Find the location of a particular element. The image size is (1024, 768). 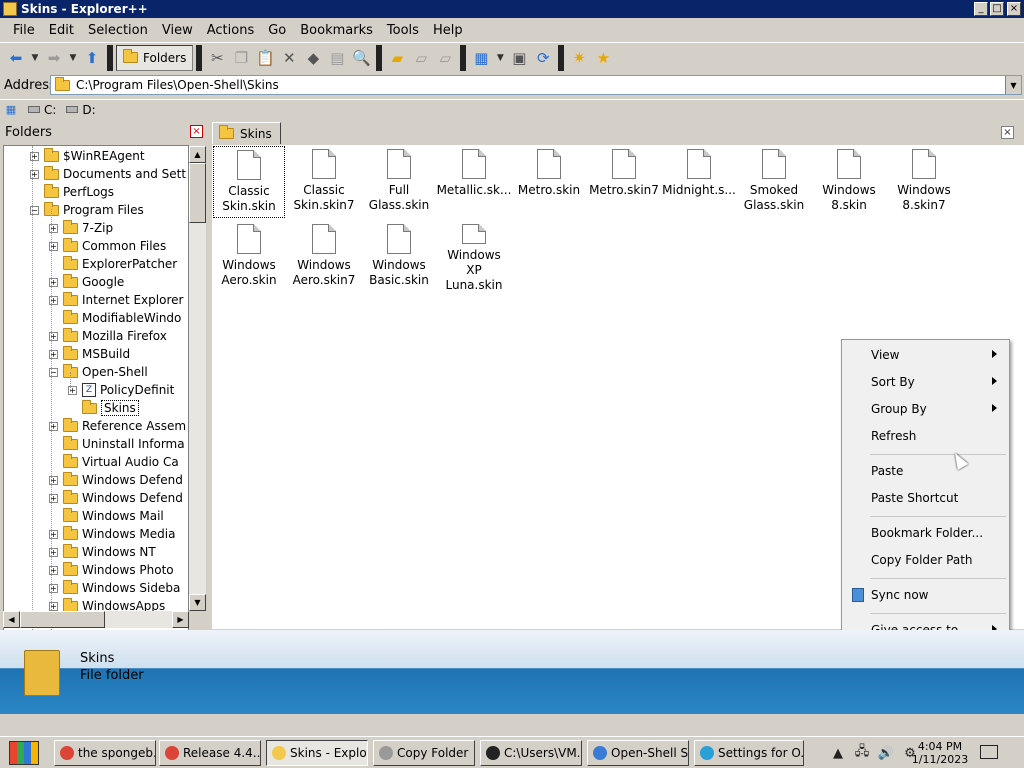

search-folder-icon: 🔍 is located at coordinates (361, 58).